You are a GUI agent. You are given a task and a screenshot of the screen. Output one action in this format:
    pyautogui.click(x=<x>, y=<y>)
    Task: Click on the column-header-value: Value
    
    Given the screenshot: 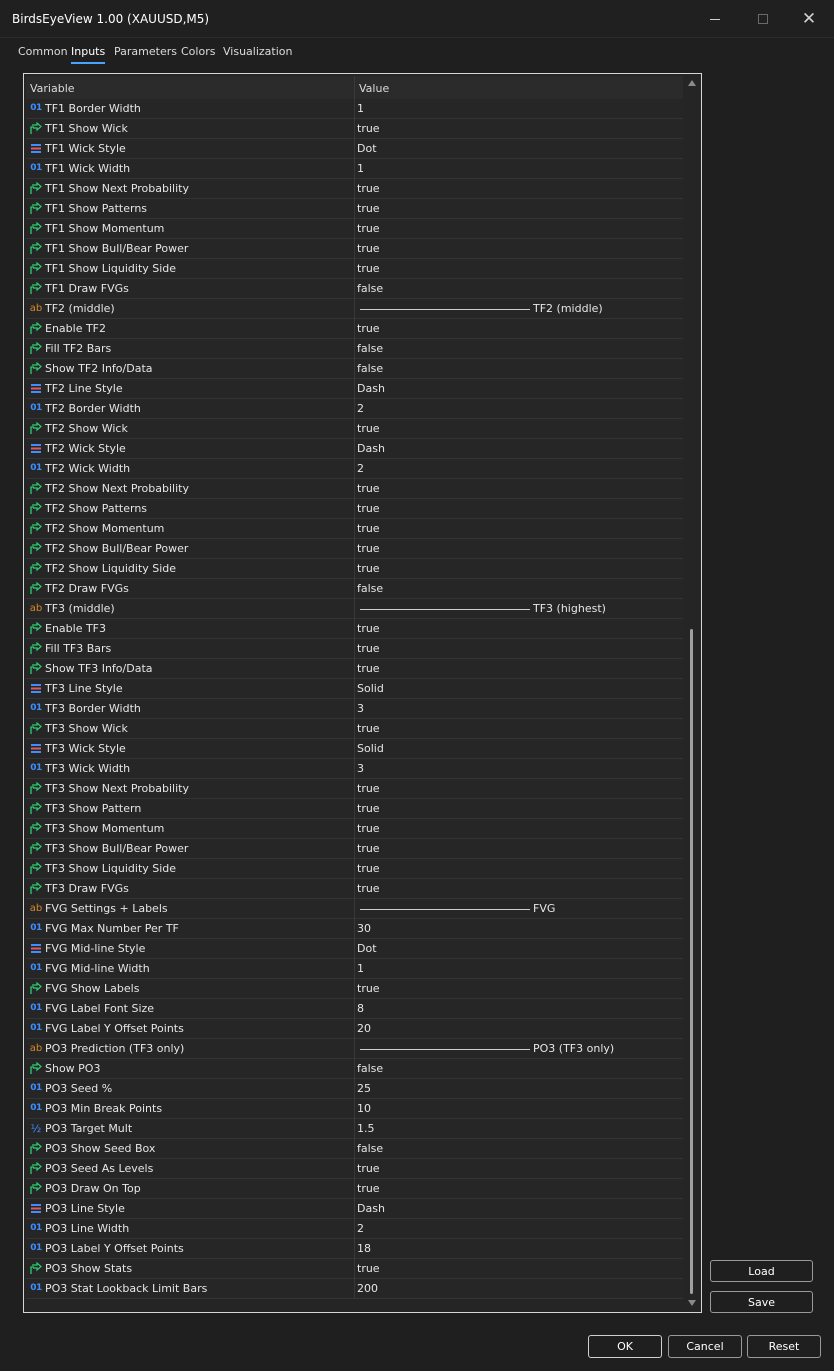 What is the action you would take?
    pyautogui.click(x=374, y=88)
    